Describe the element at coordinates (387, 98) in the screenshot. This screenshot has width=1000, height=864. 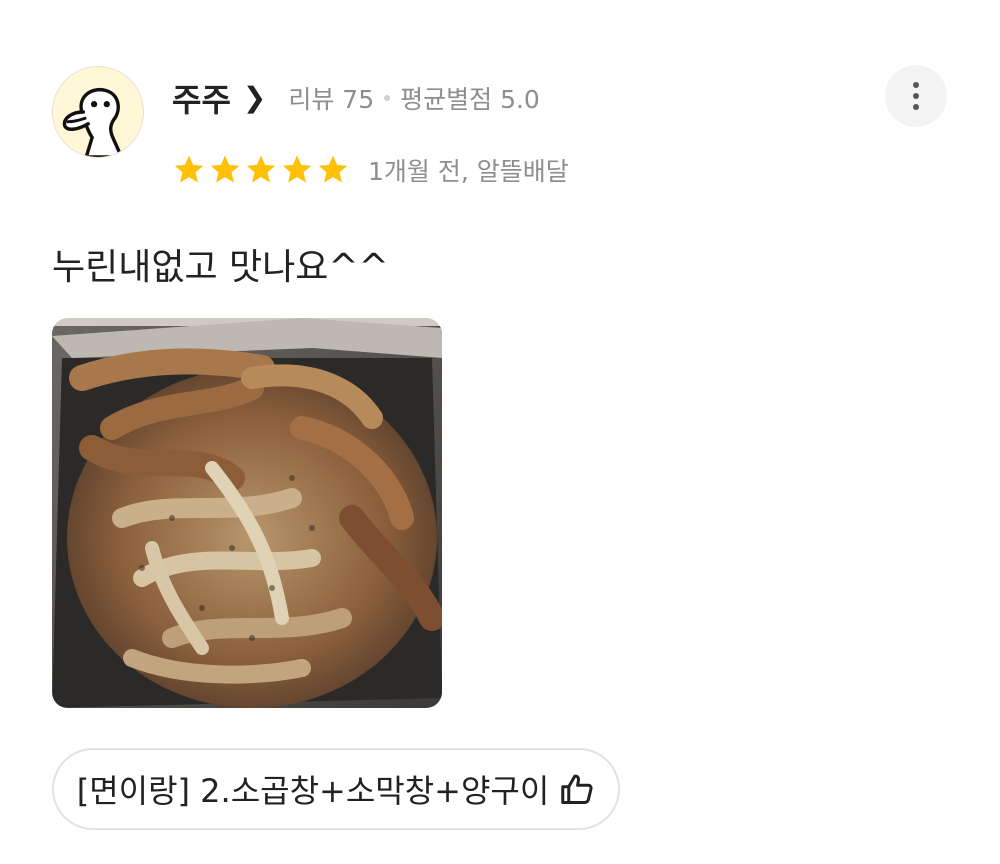
I see `separator-dot` at that location.